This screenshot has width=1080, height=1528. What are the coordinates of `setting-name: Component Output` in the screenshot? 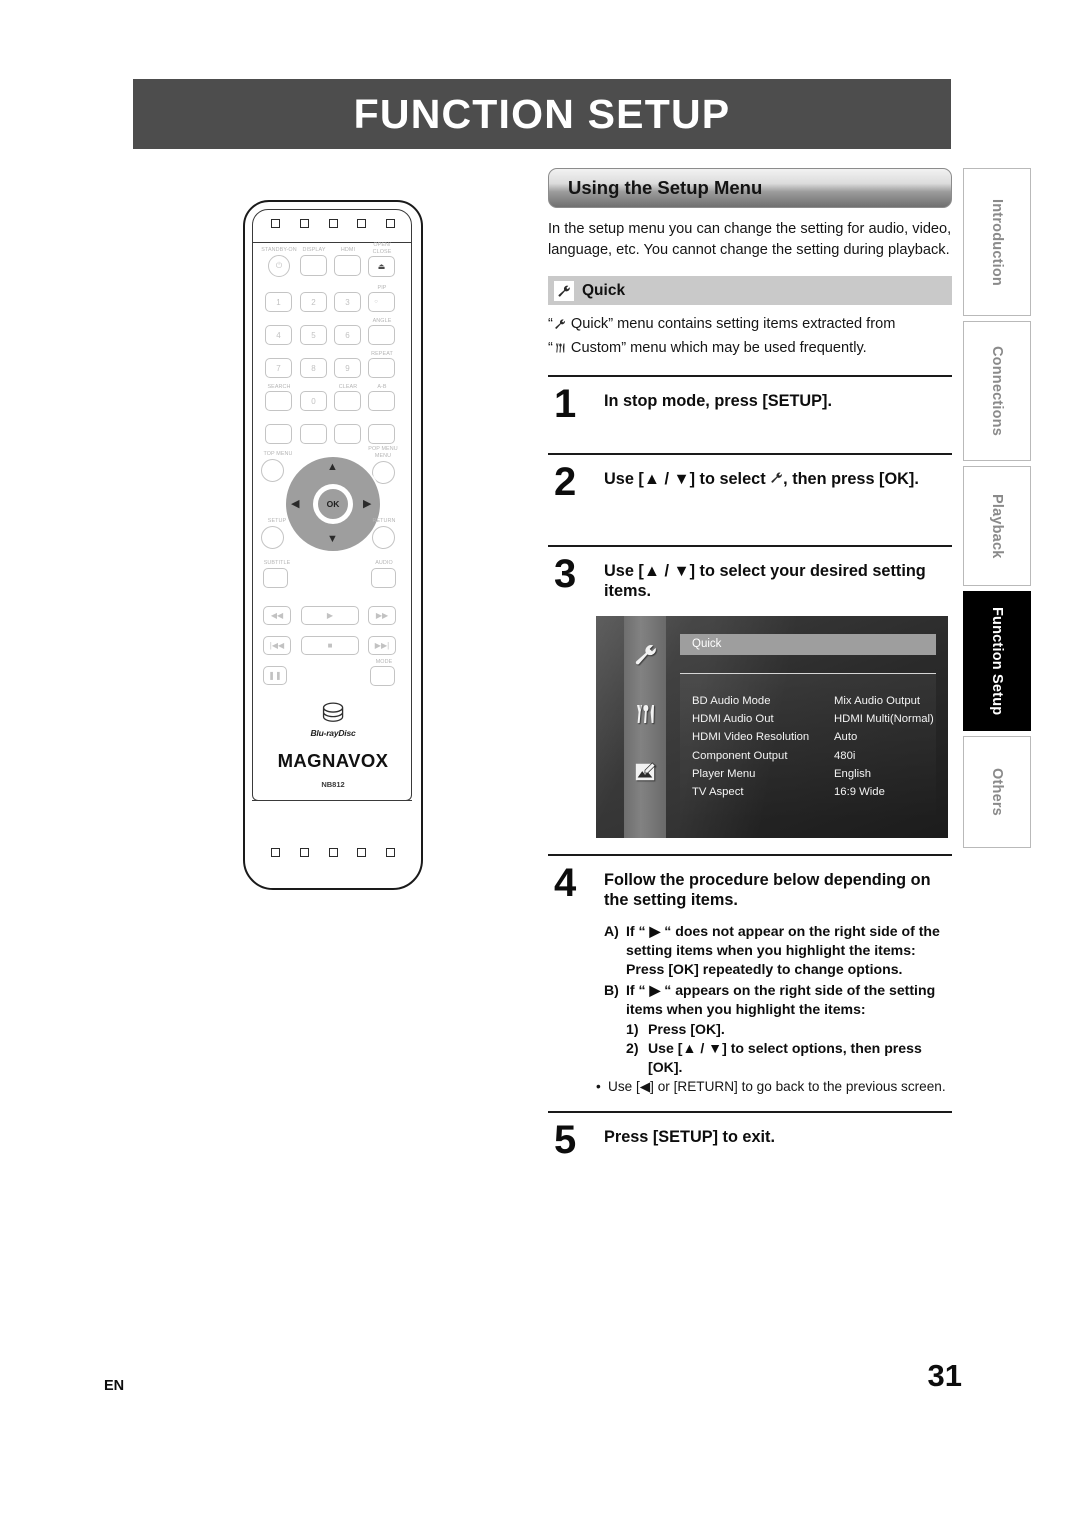 It's located at (740, 755).